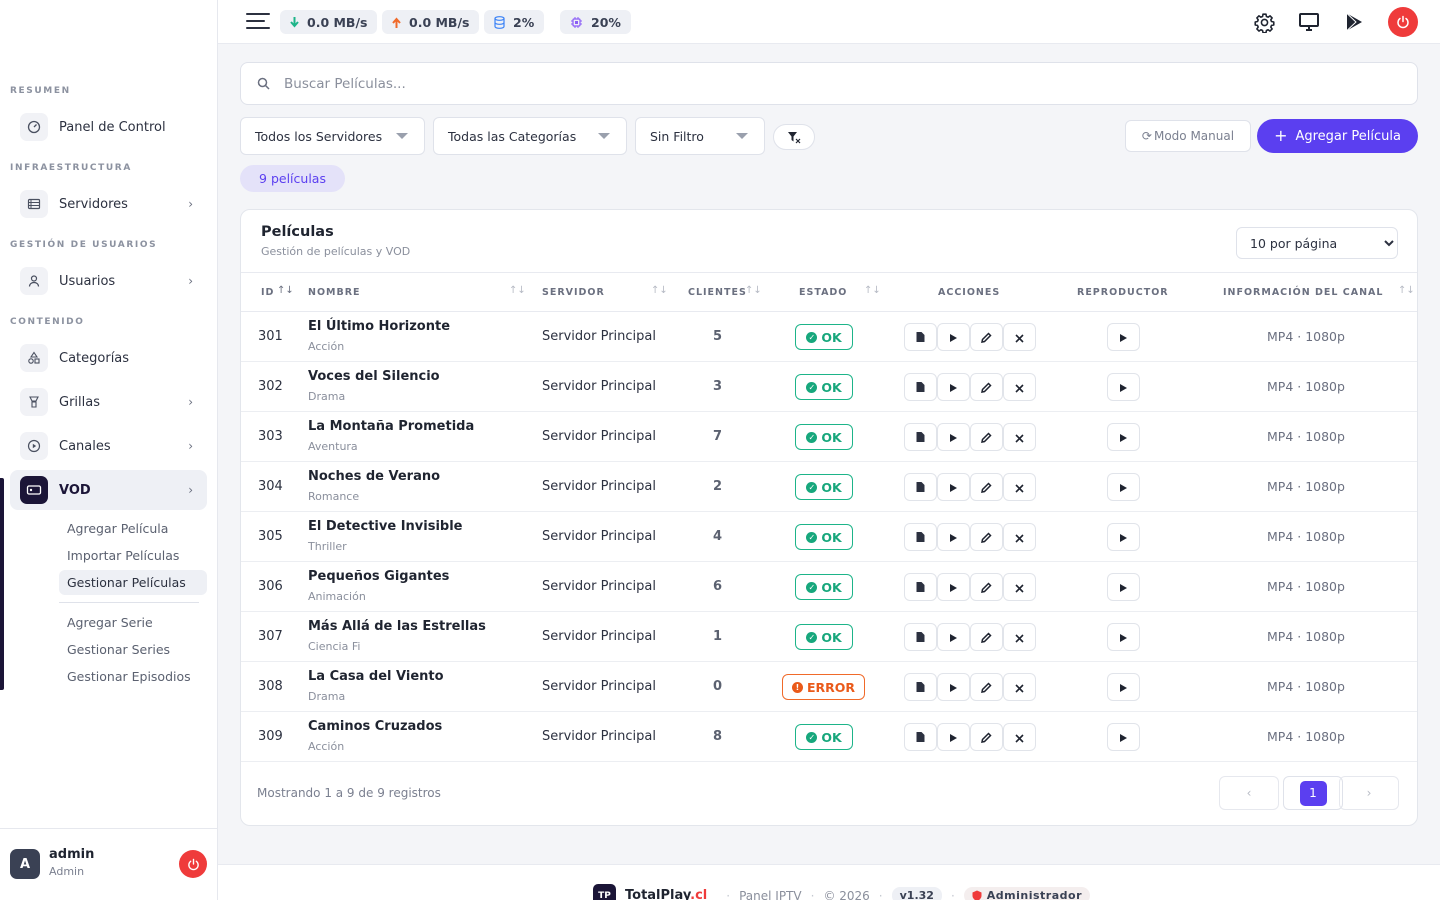 The image size is (1440, 900). Describe the element at coordinates (1264, 22) in the screenshot. I see `settings-button` at that location.